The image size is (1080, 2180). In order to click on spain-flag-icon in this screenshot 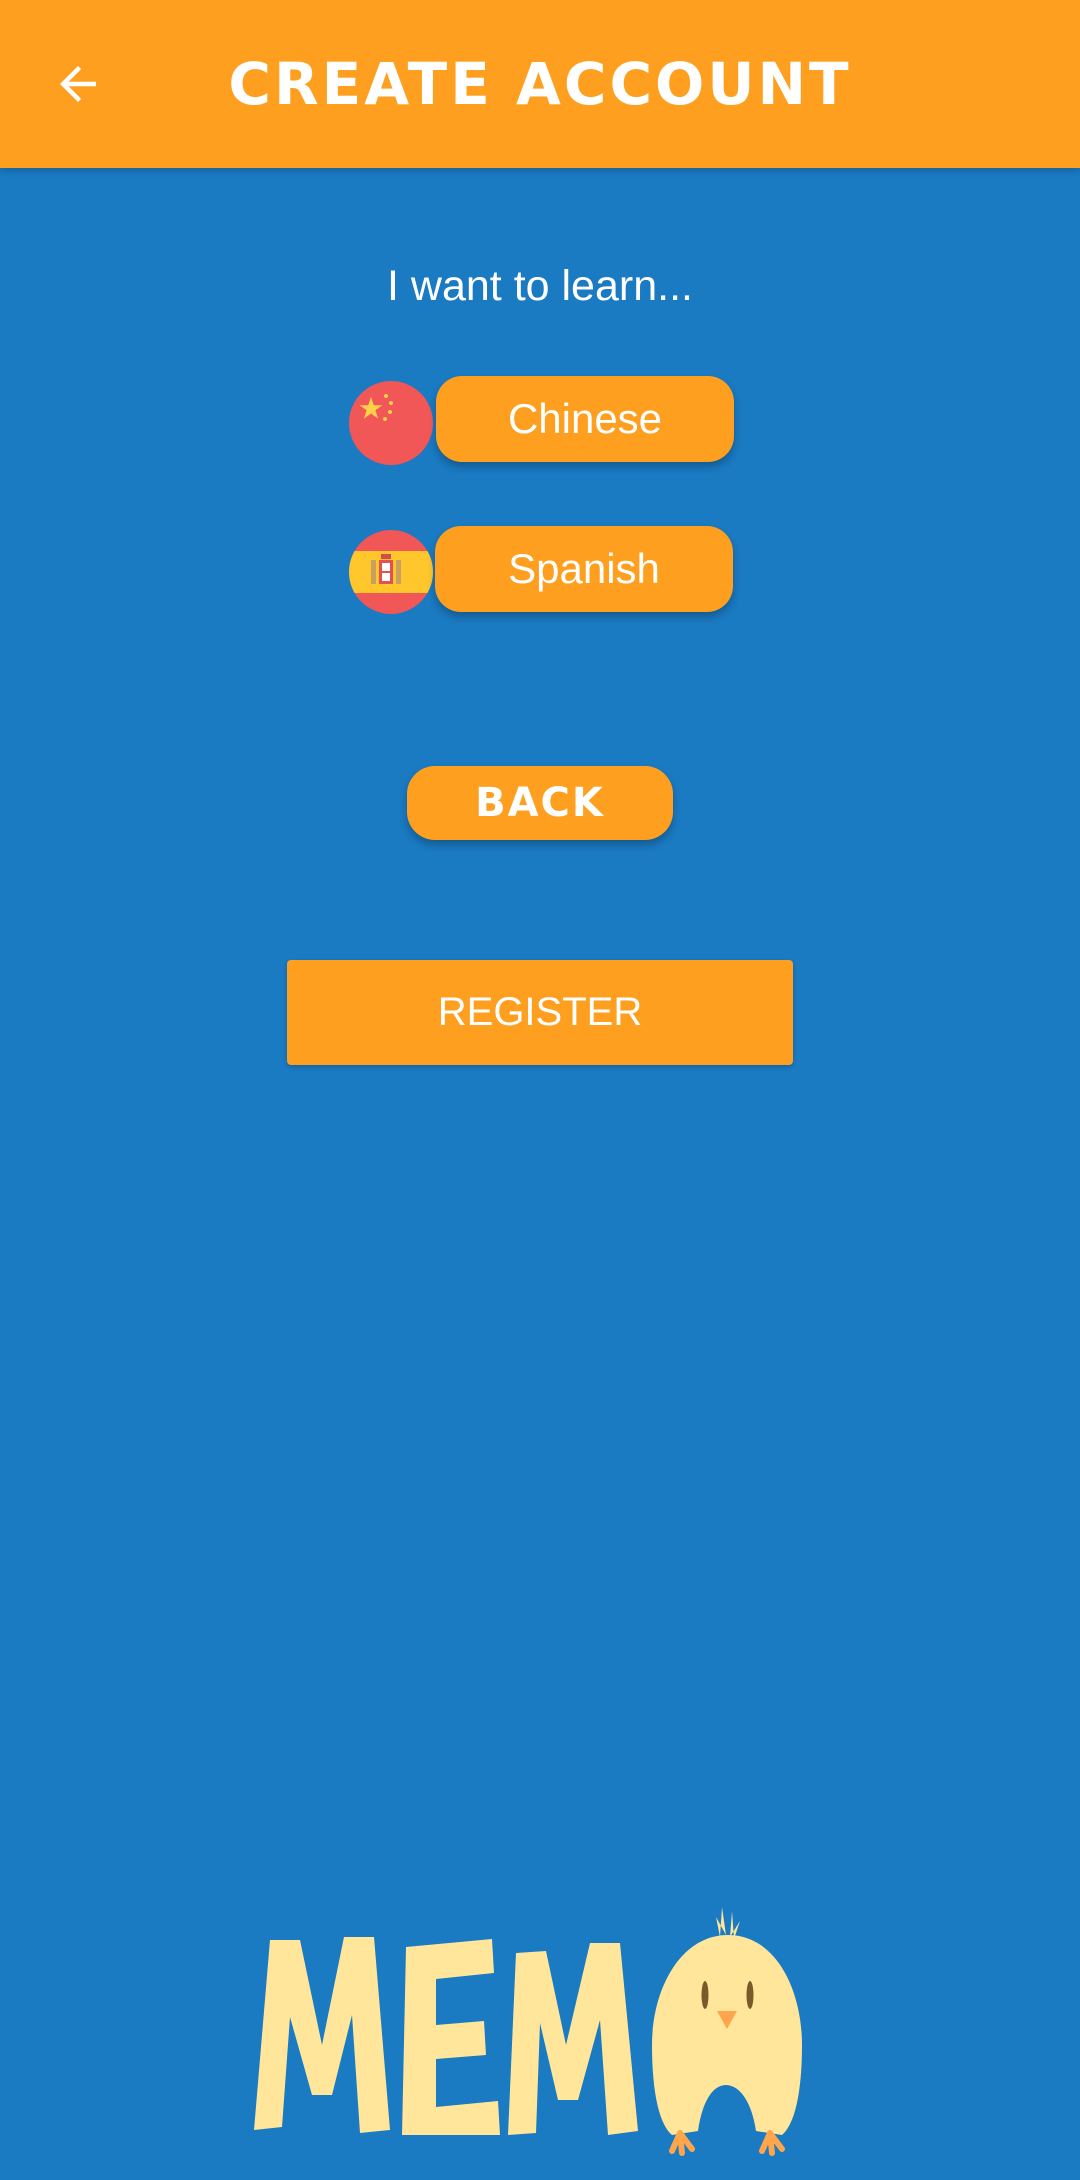, I will do `click(391, 572)`.